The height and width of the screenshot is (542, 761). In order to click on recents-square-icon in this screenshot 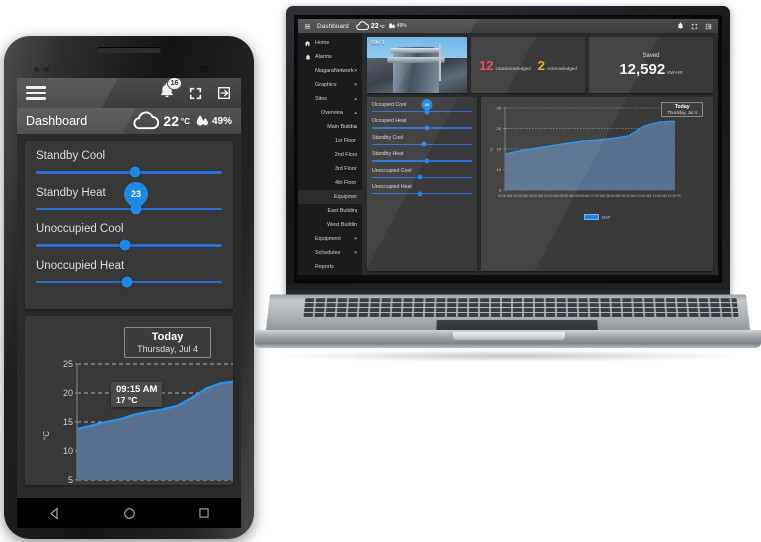, I will do `click(204, 513)`.